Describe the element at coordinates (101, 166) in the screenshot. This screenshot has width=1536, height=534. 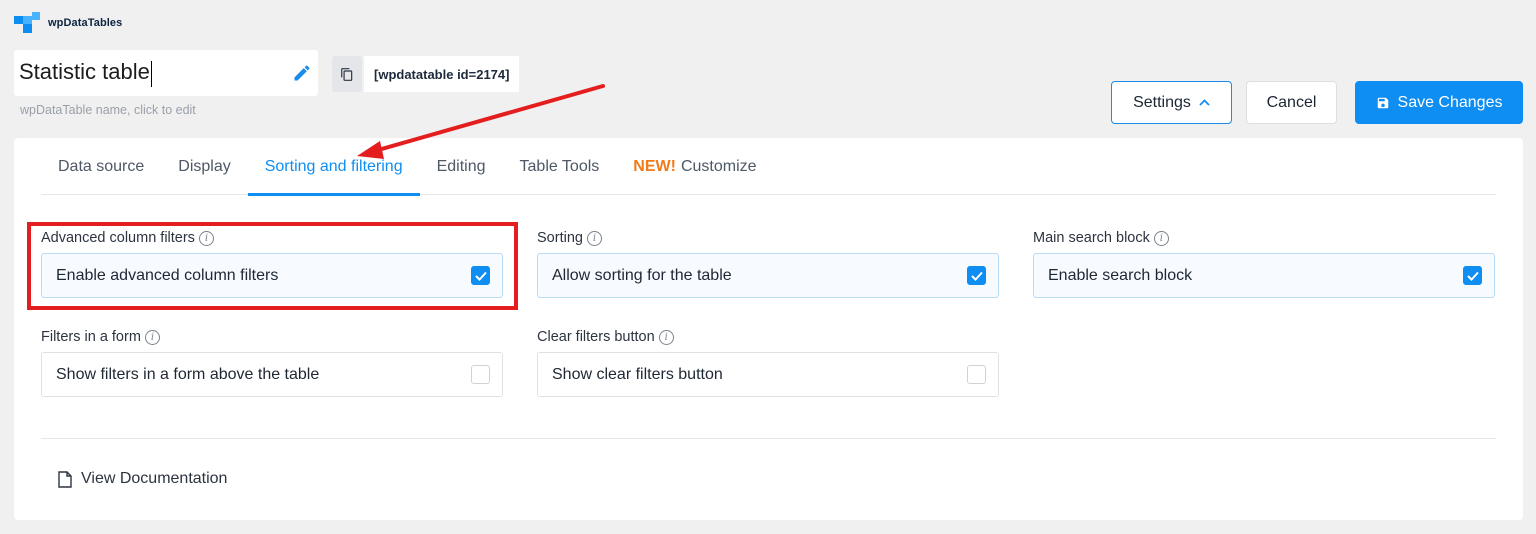
I see `tab-data-source: Data source` at that location.